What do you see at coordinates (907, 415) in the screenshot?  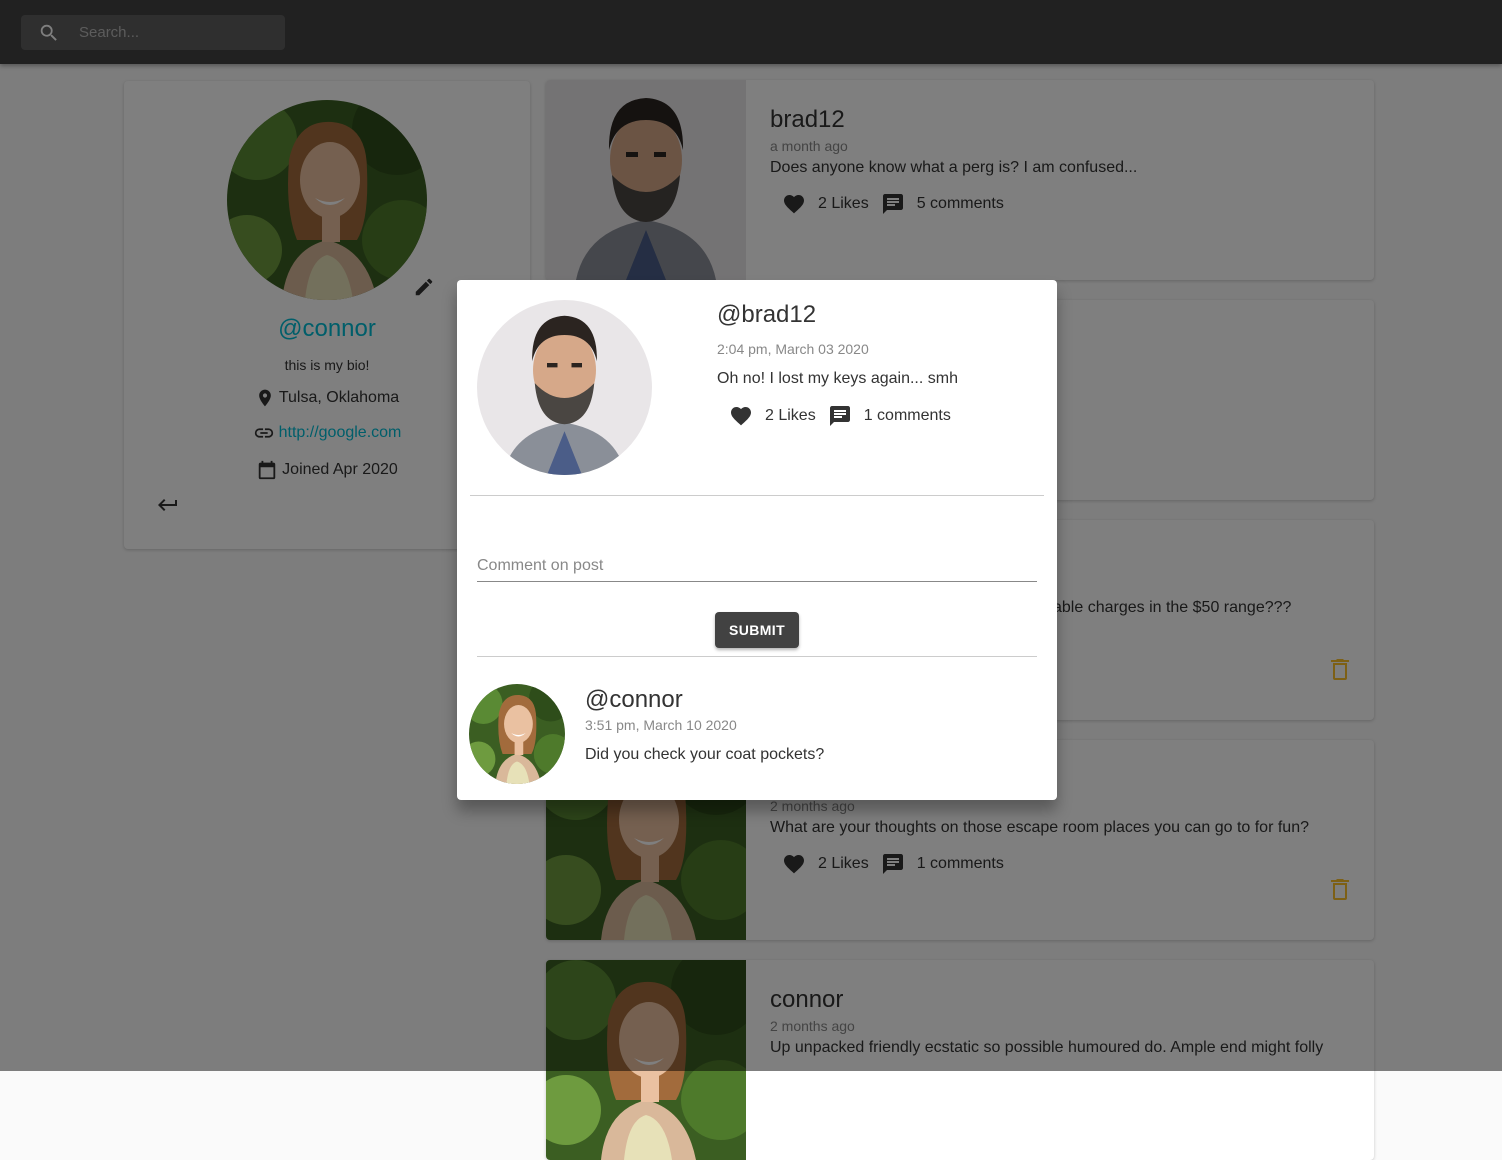 I see `comments-count: 1 comments` at bounding box center [907, 415].